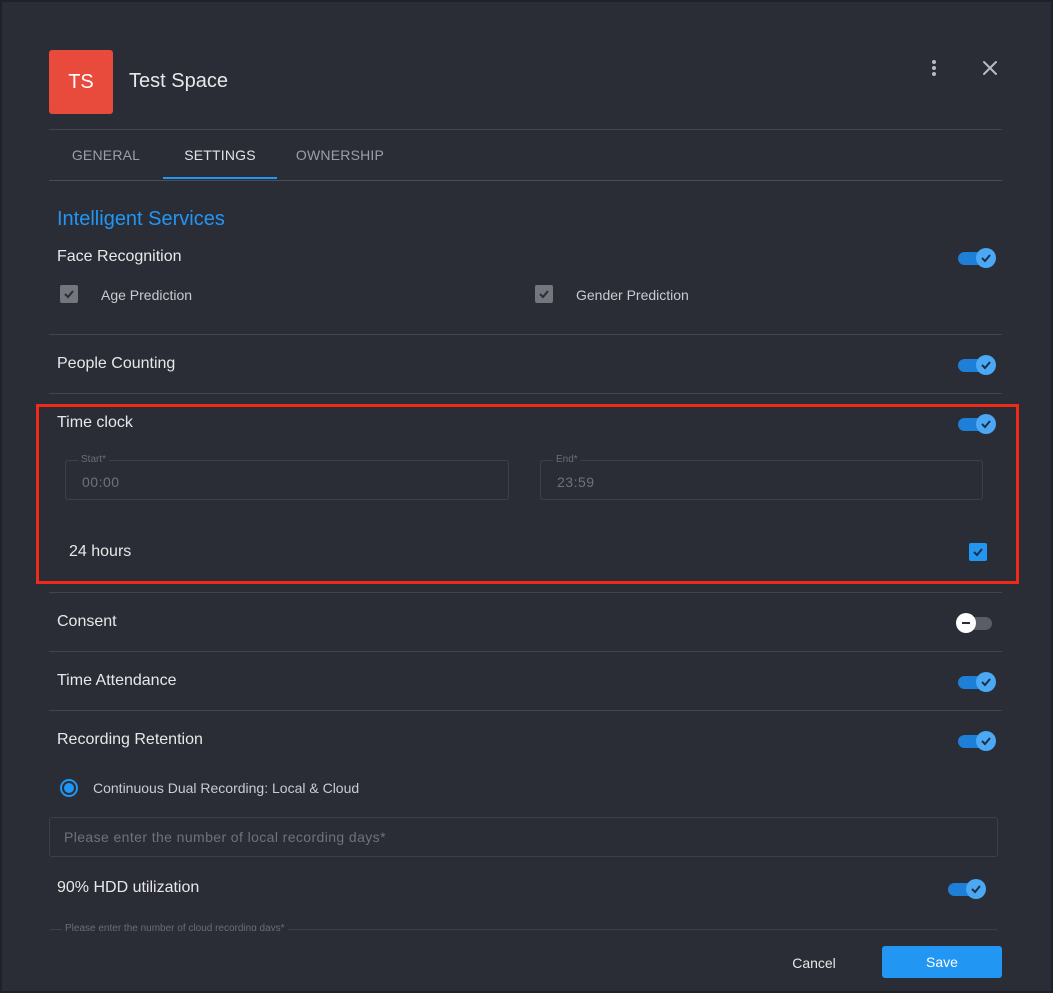 The image size is (1053, 993). What do you see at coordinates (576, 482) in the screenshot?
I see `end-time-value: 23:59` at bounding box center [576, 482].